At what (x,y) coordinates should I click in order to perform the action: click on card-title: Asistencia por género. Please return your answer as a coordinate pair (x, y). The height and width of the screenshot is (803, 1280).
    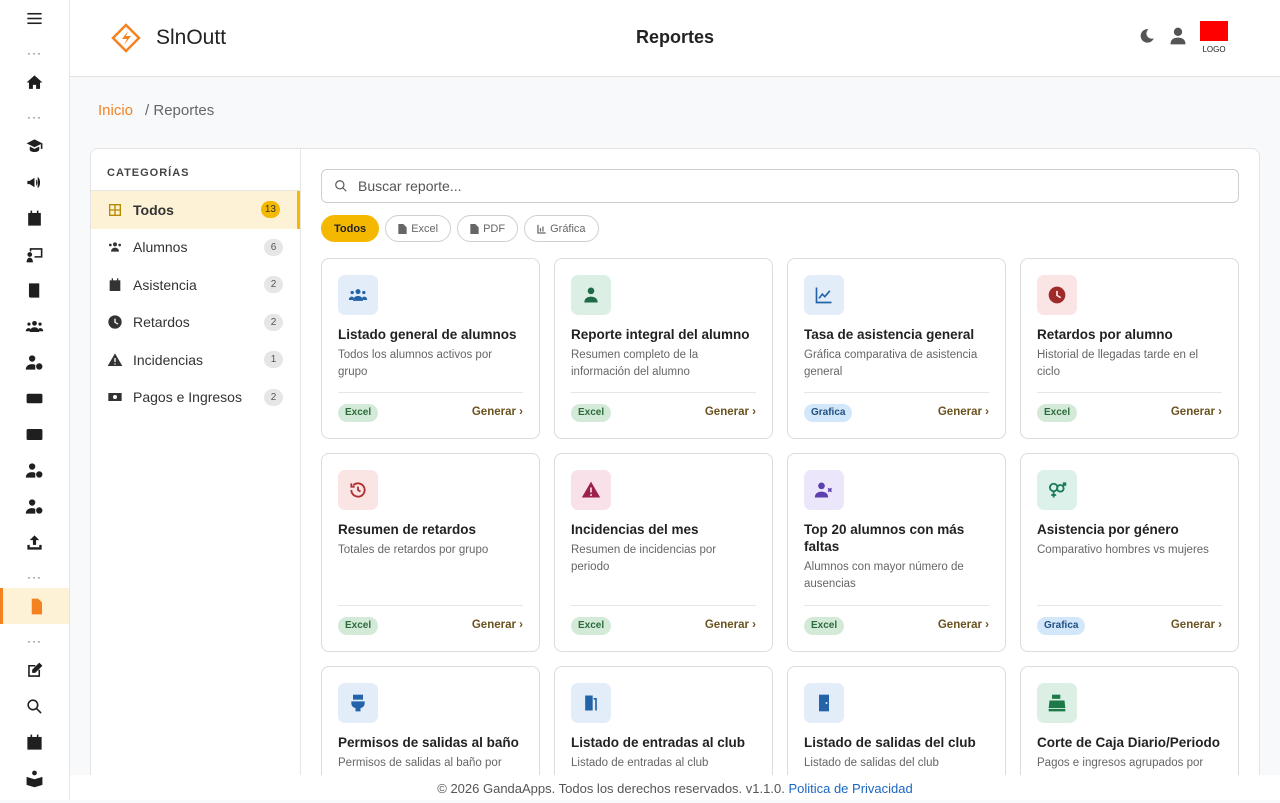
    Looking at the image, I should click on (1108, 529).